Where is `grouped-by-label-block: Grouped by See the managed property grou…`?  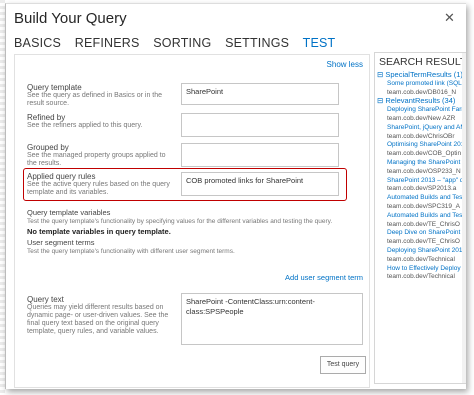 grouped-by-label-block: Grouped by See the managed property grou… is located at coordinates (96, 155).